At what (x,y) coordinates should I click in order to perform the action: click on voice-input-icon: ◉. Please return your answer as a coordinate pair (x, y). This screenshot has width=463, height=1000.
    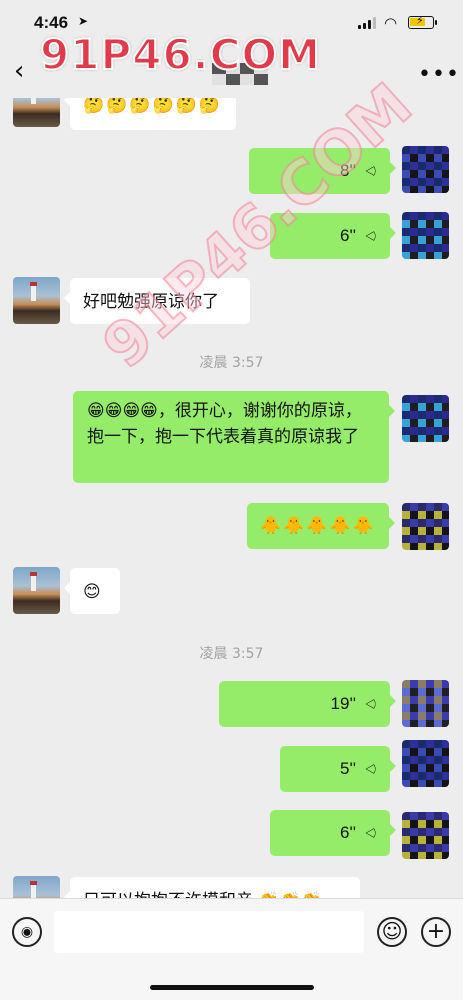
    Looking at the image, I should click on (27, 932).